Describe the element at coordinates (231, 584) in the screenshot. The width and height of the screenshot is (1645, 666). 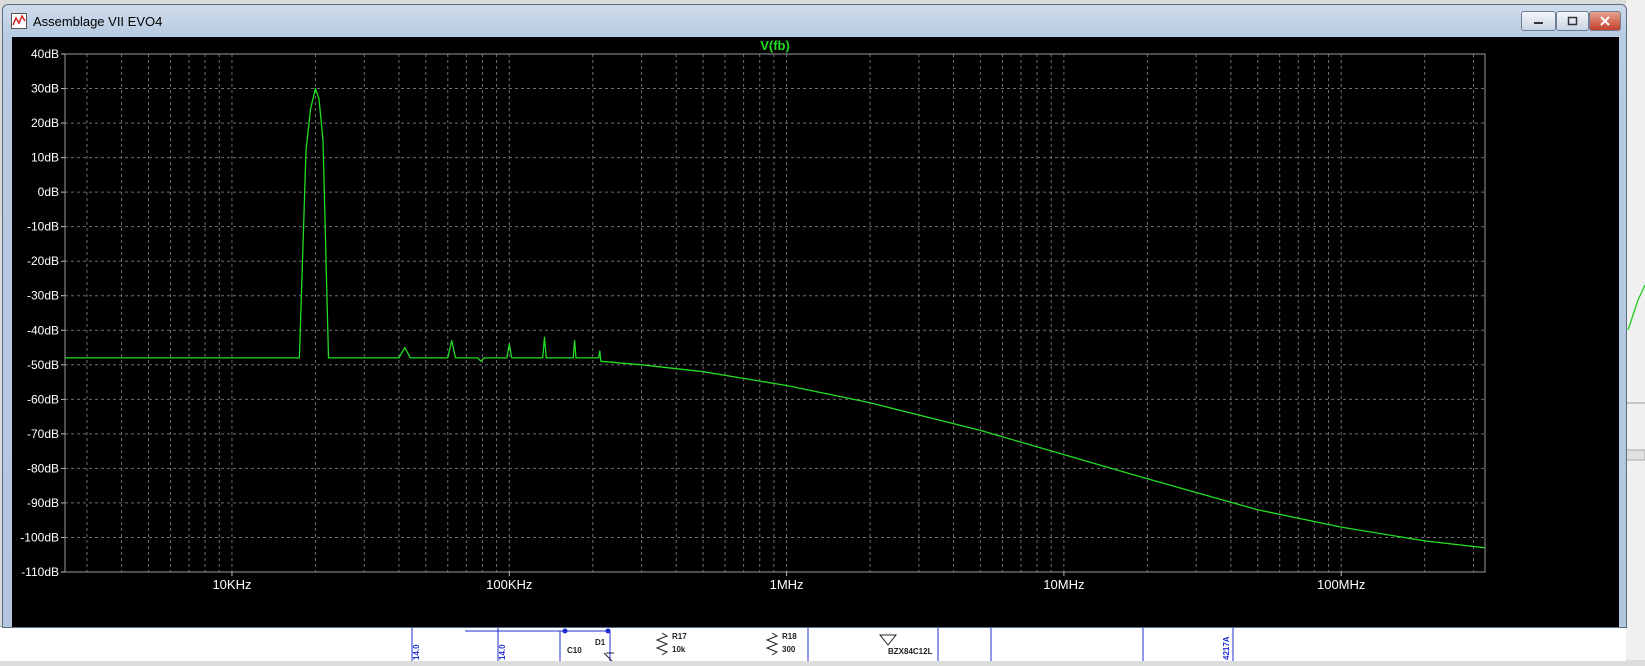
I see `x-tick-label: 10KHz` at that location.